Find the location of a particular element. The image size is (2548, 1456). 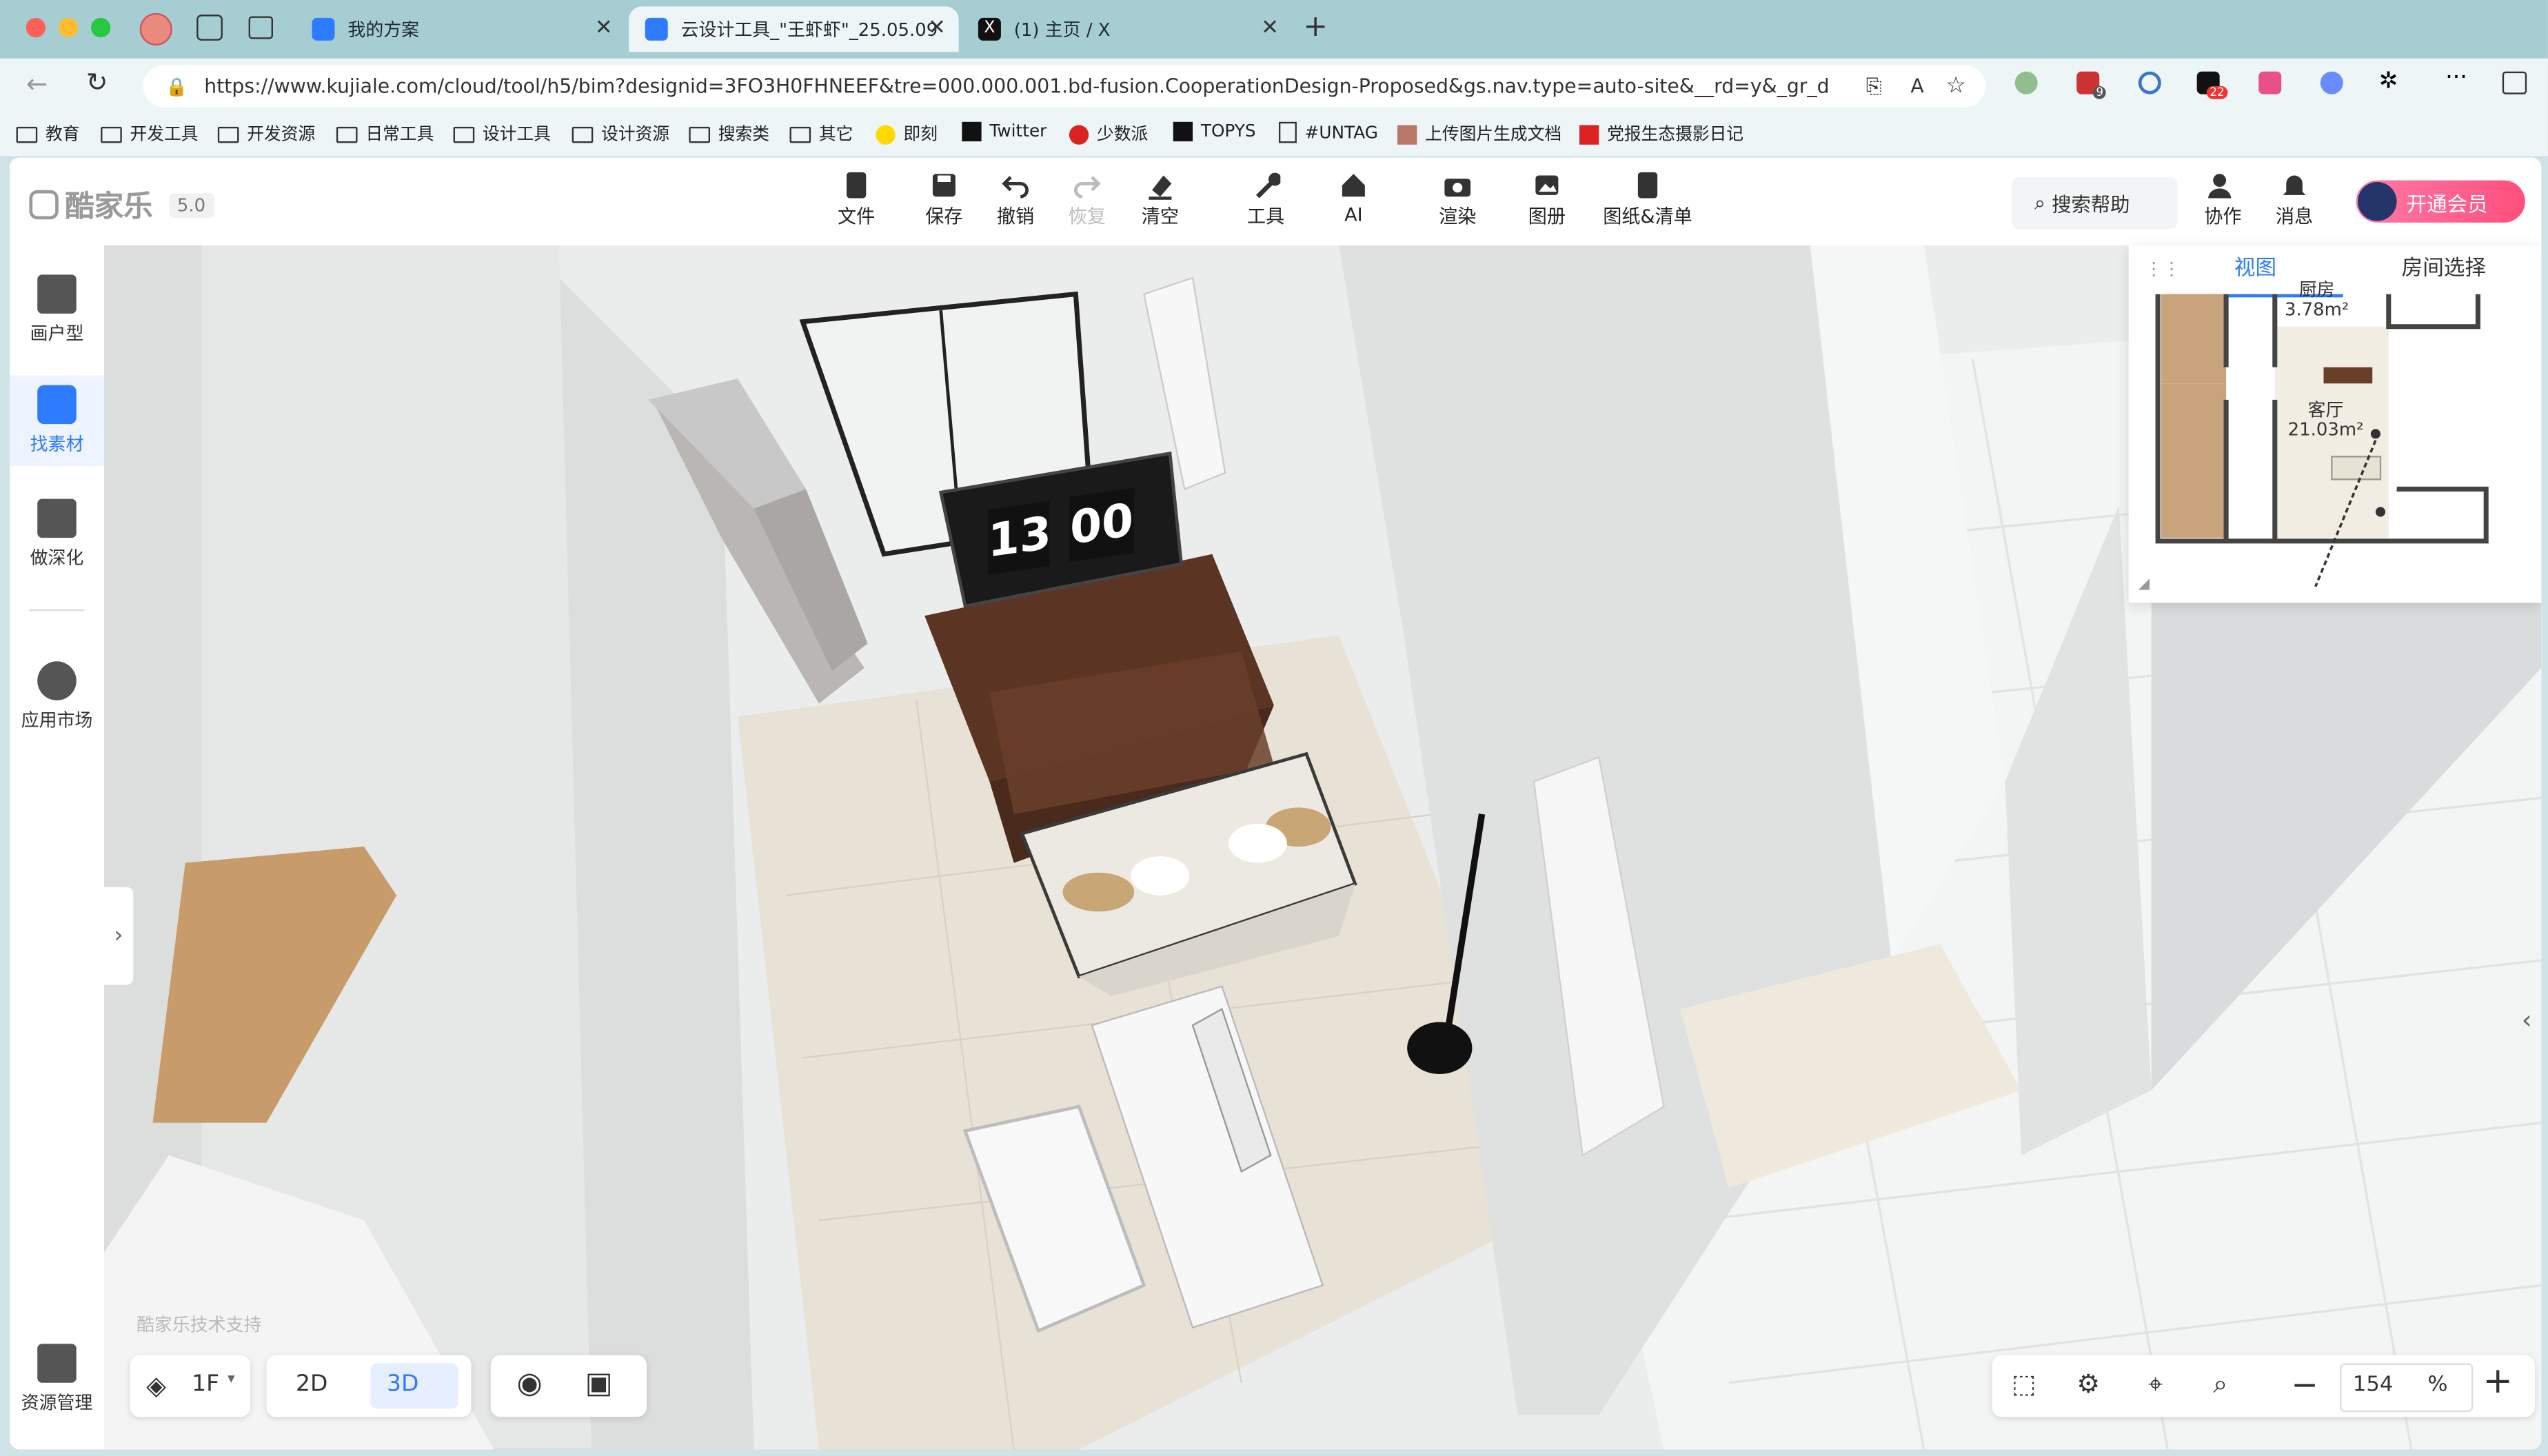

tv-clock-minute: 00 is located at coordinates (1102, 525).